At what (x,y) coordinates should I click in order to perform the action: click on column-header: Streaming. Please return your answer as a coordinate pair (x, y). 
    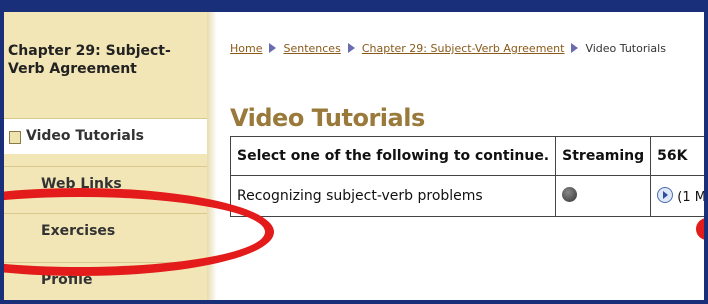
    Looking at the image, I should click on (603, 156).